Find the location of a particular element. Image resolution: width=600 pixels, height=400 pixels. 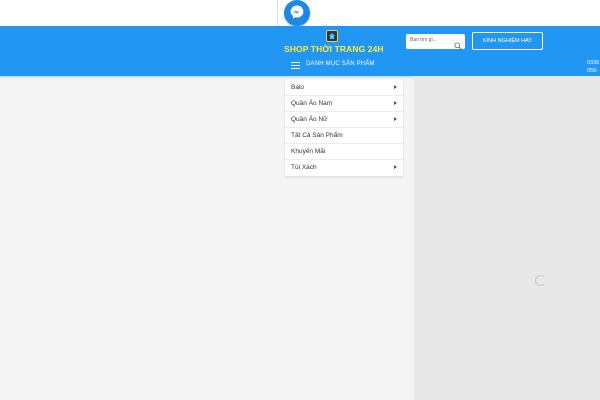

menu-item-label: Balo is located at coordinates (298, 87).